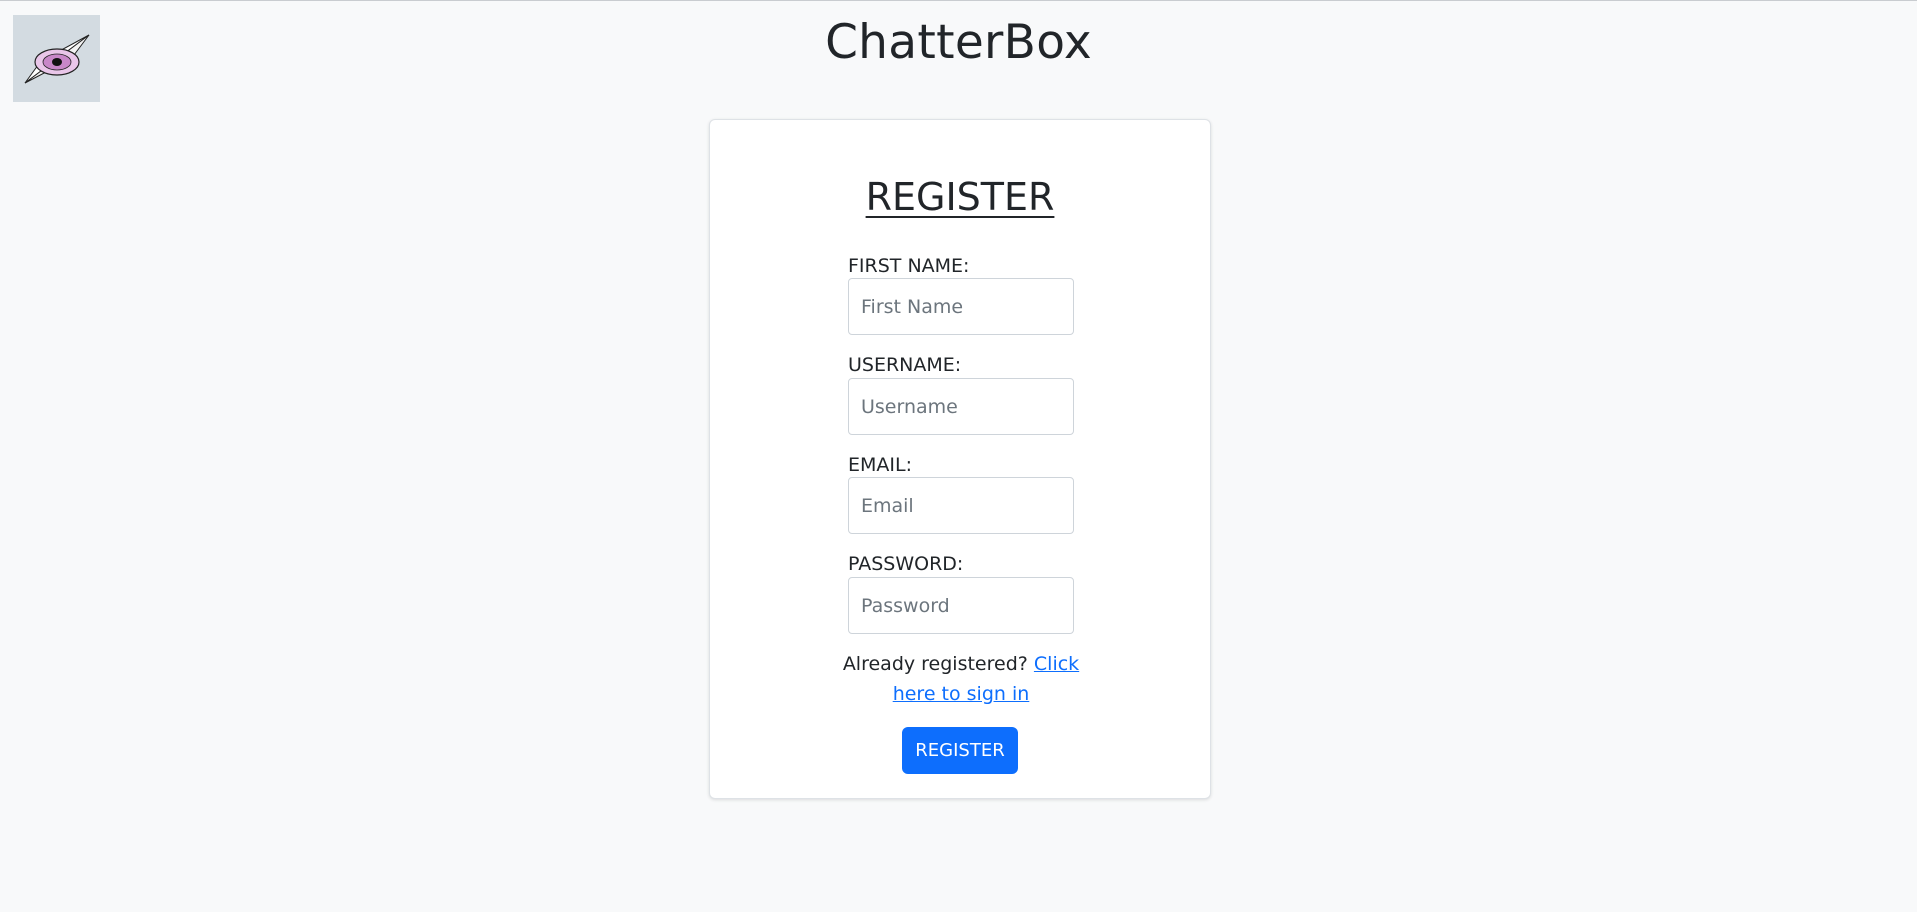  I want to click on app-title: ChatterBox, so click(958, 42).